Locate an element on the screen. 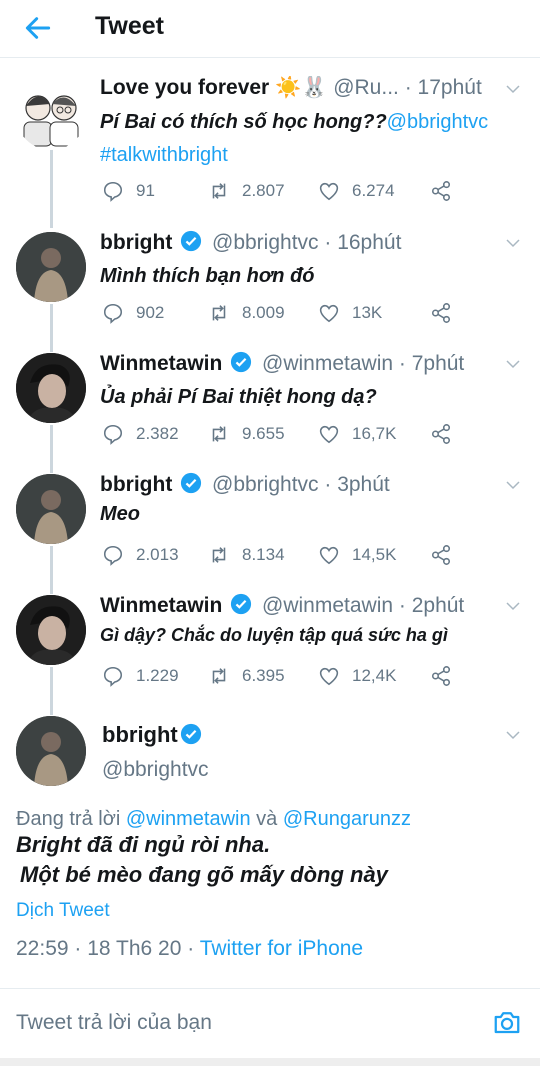 This screenshot has height=1066, width=540. tweet-time: 16phút is located at coordinates (369, 242).